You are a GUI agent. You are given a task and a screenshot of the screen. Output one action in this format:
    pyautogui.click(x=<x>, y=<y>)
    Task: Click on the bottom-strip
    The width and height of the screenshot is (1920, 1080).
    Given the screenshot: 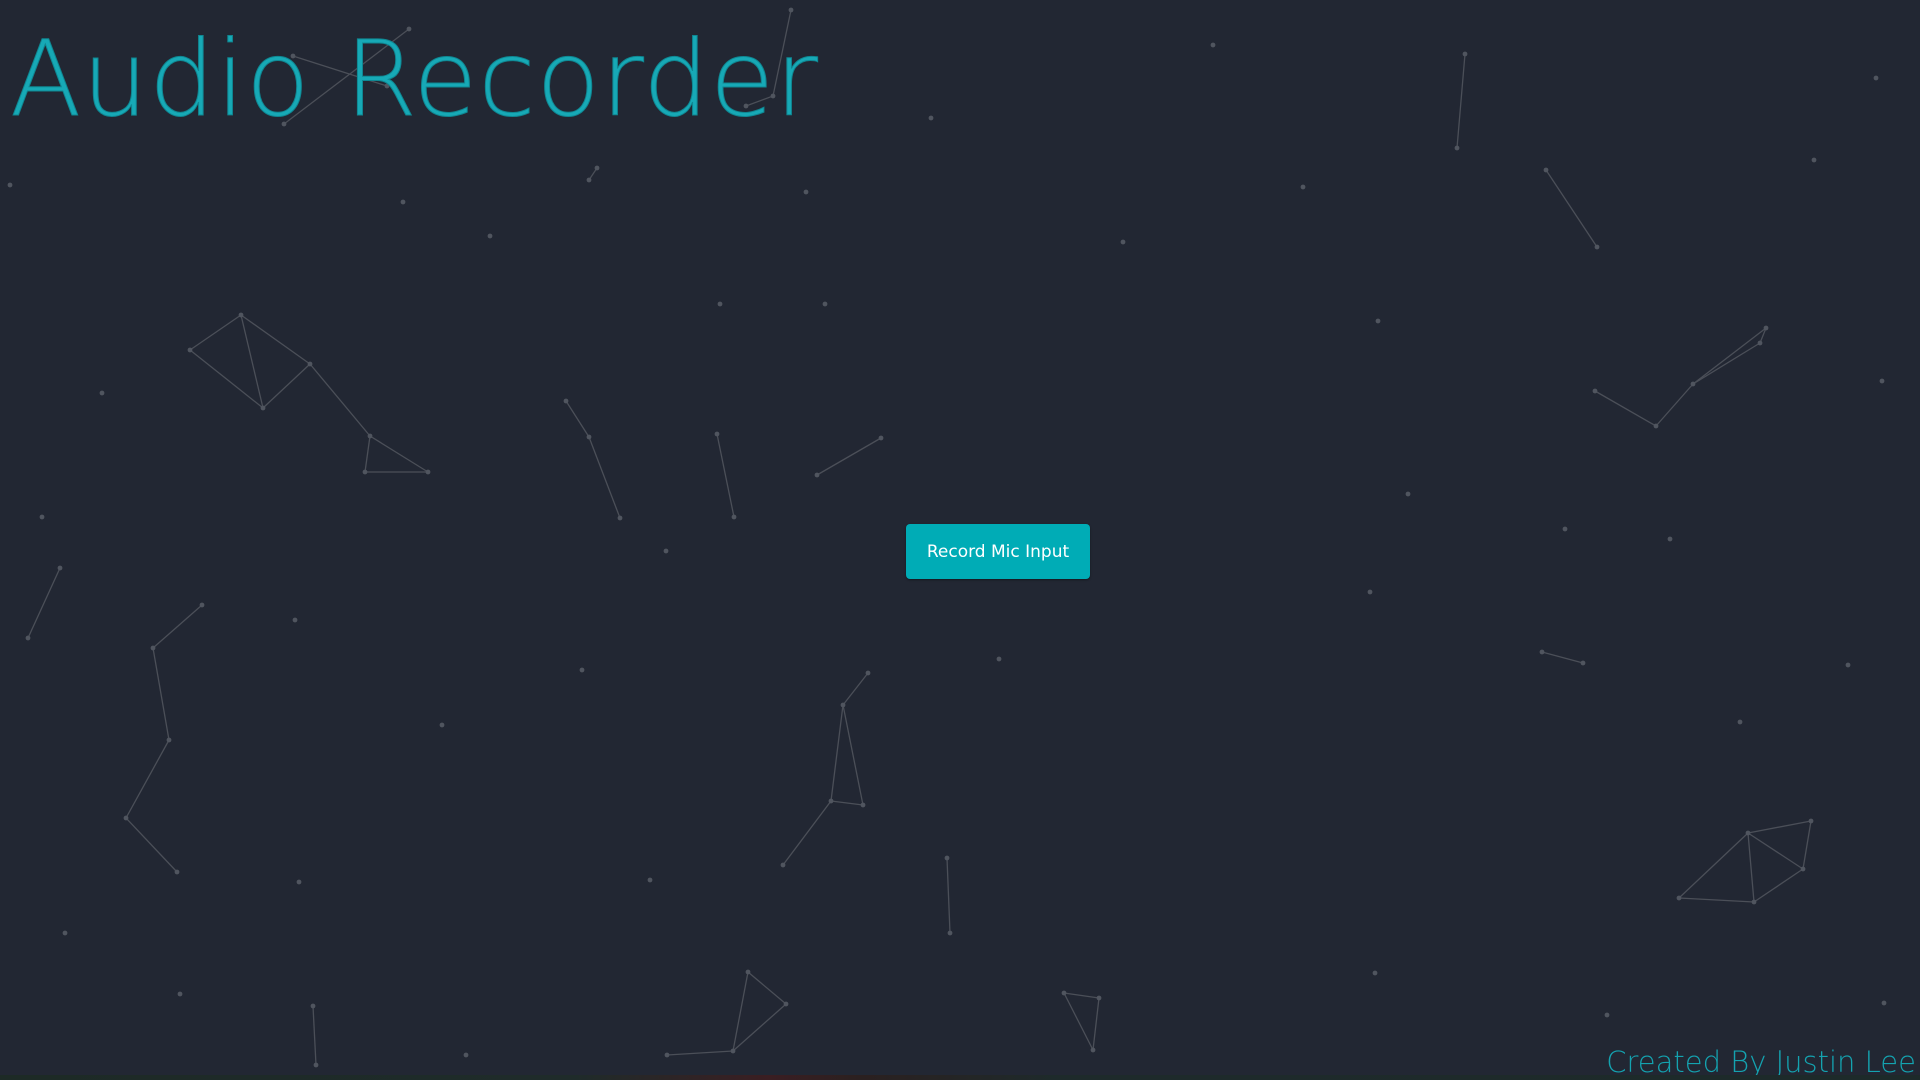 What is the action you would take?
    pyautogui.click(x=960, y=1077)
    